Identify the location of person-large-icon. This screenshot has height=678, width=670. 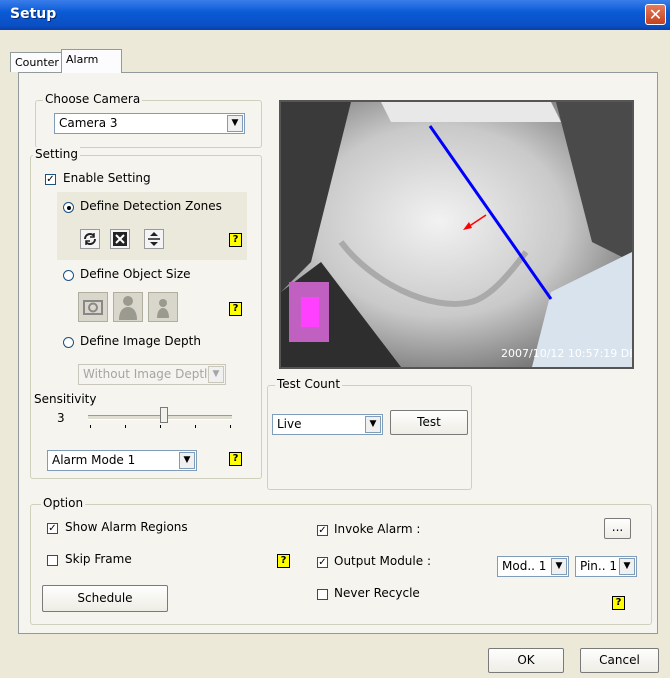
(128, 308).